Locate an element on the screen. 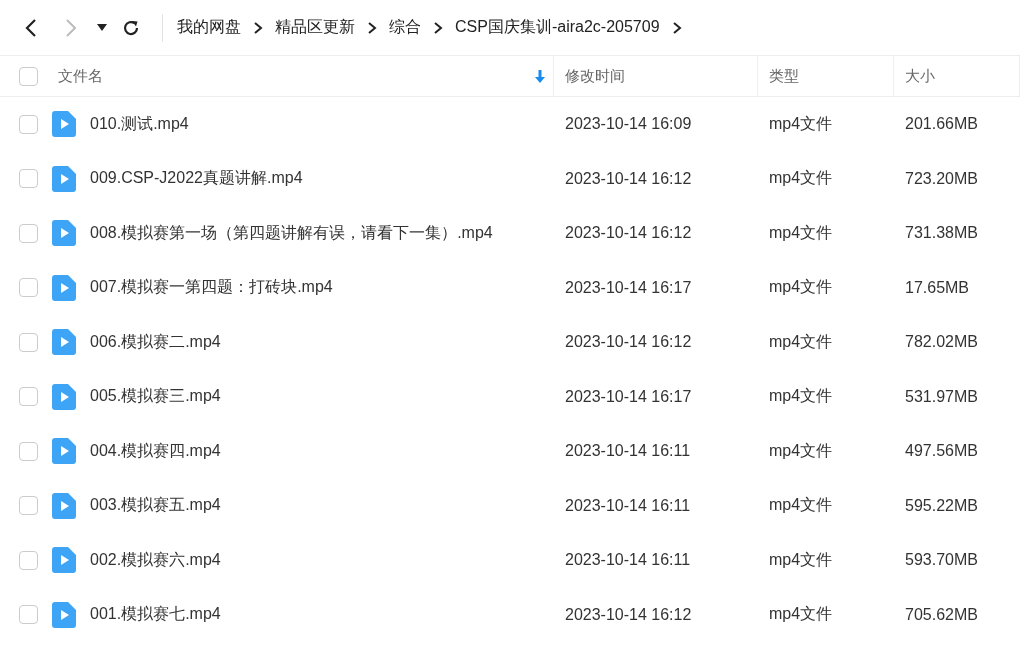 Image resolution: width=1024 pixels, height=668 pixels. file-name: 006.模拟赛二.mp4 is located at coordinates (155, 342).